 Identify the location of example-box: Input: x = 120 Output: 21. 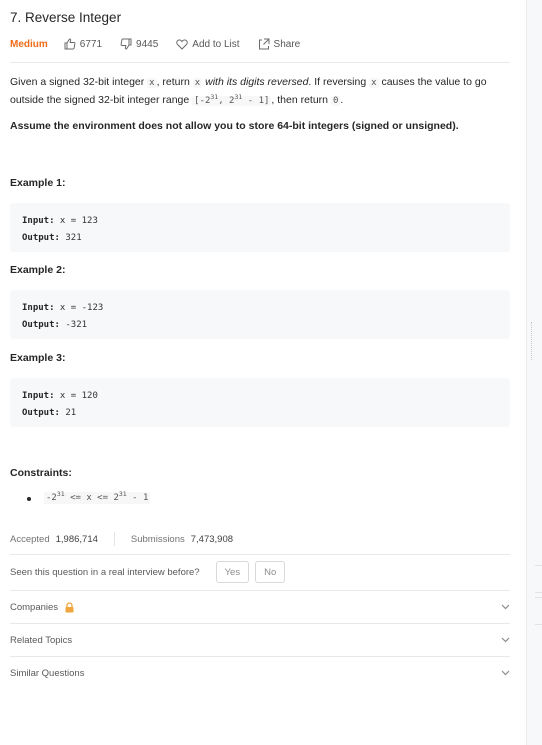
(260, 402).